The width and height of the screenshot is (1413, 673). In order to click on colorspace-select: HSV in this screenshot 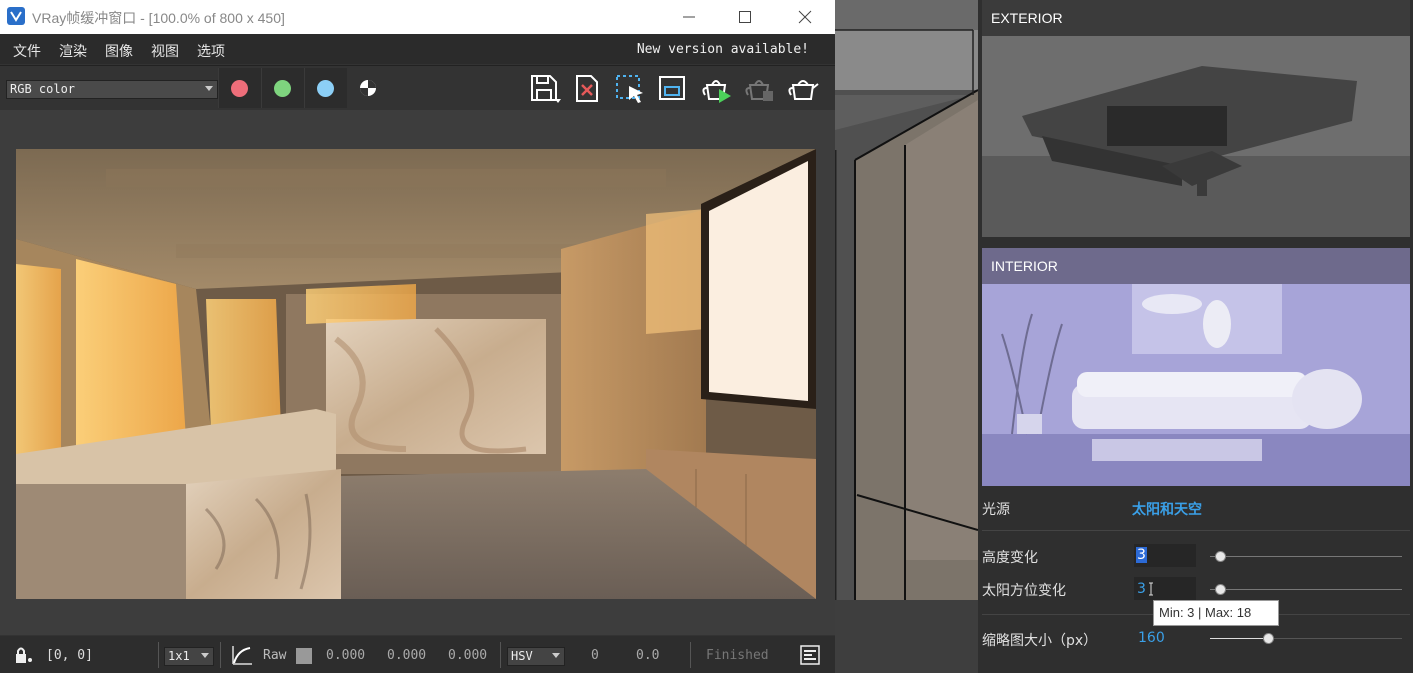, I will do `click(536, 656)`.